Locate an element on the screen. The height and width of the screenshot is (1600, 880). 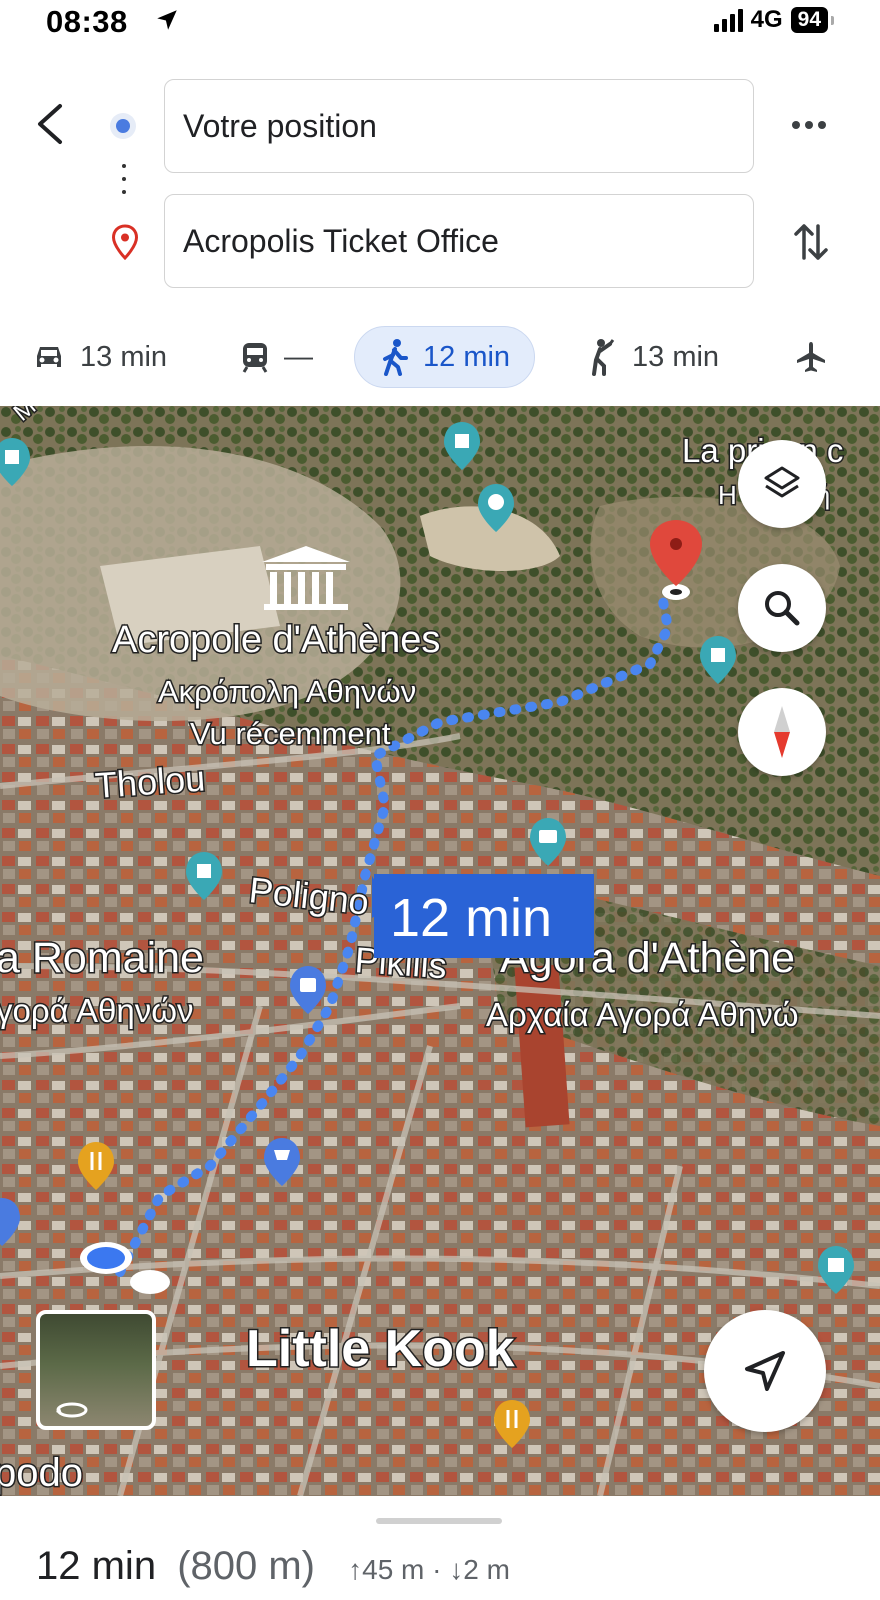
label-acropolis: Acropole d'Athènes is located at coordinates (276, 640).